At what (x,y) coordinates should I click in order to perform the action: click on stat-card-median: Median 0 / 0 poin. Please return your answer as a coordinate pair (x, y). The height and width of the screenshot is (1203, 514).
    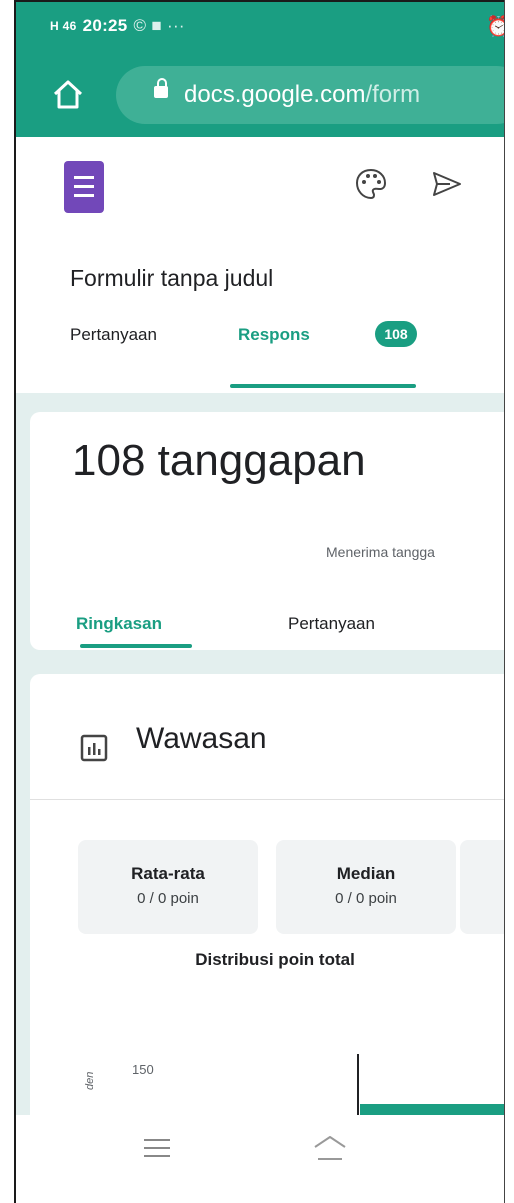
    Looking at the image, I should click on (366, 887).